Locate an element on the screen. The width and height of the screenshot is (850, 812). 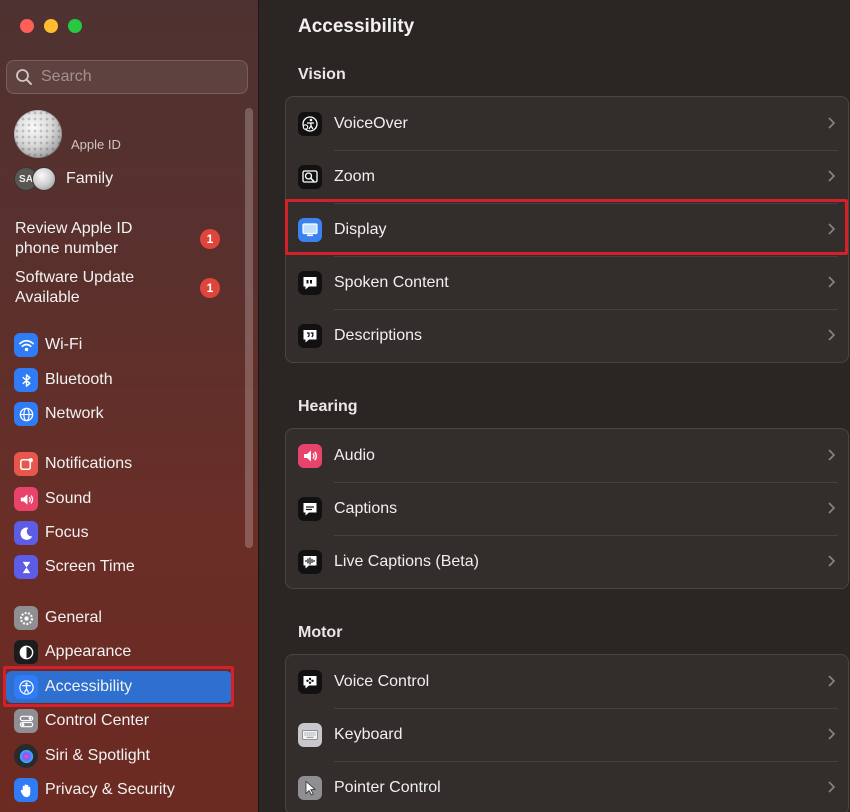
voice-control-icon is located at coordinates (310, 681).